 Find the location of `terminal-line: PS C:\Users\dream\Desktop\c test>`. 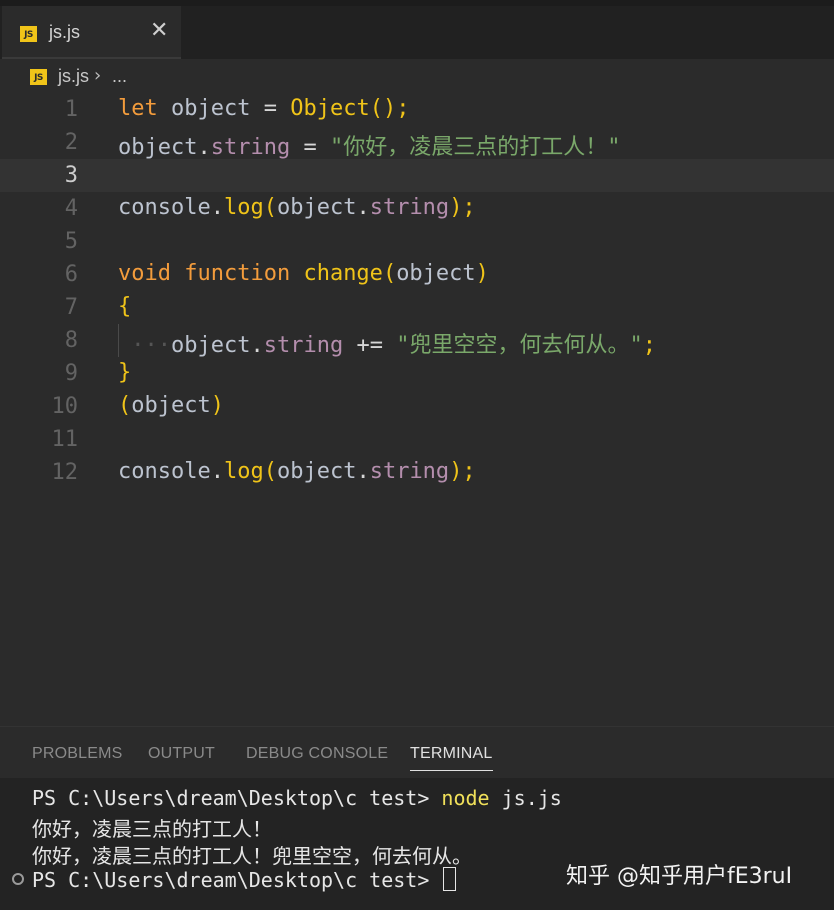

terminal-line: PS C:\Users\dream\Desktop\c test> is located at coordinates (244, 879).